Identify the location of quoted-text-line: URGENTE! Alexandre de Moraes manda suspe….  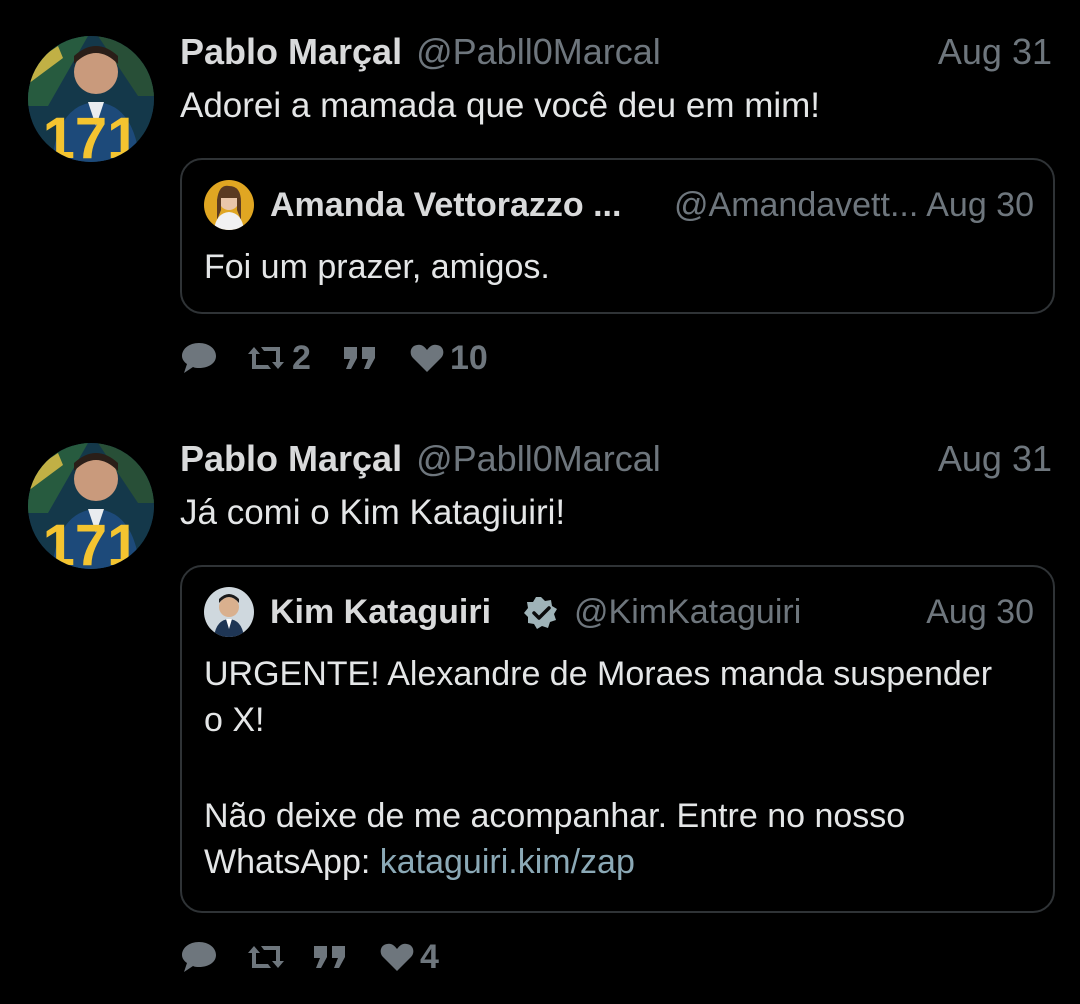
(598, 674).